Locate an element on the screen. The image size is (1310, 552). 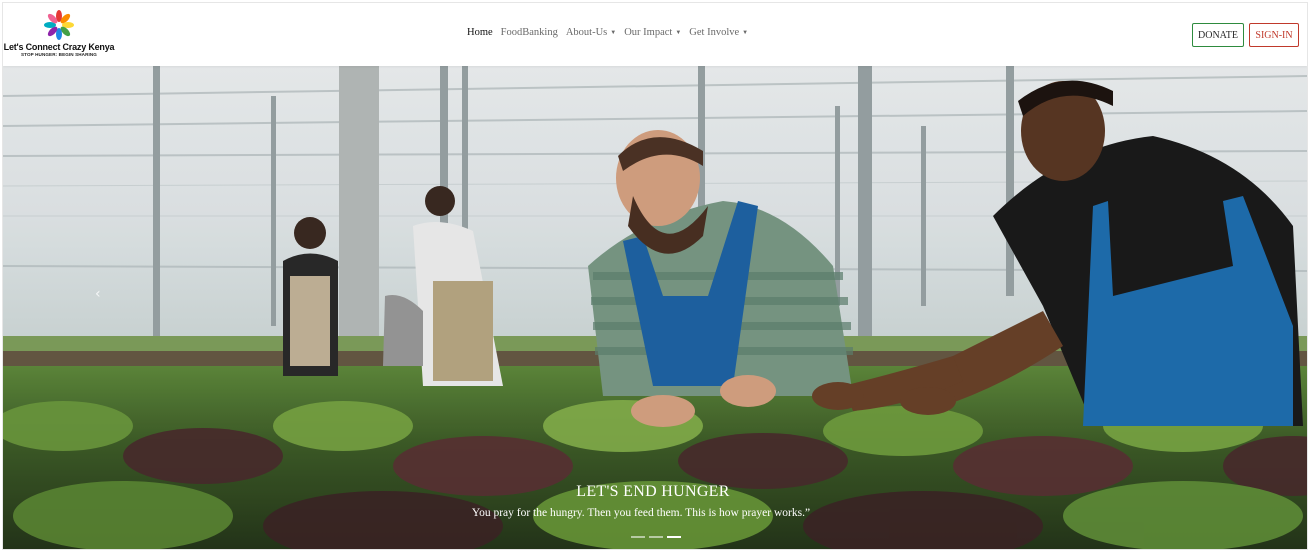
carousel-prev-icon: ‹ is located at coordinates (98, 294).